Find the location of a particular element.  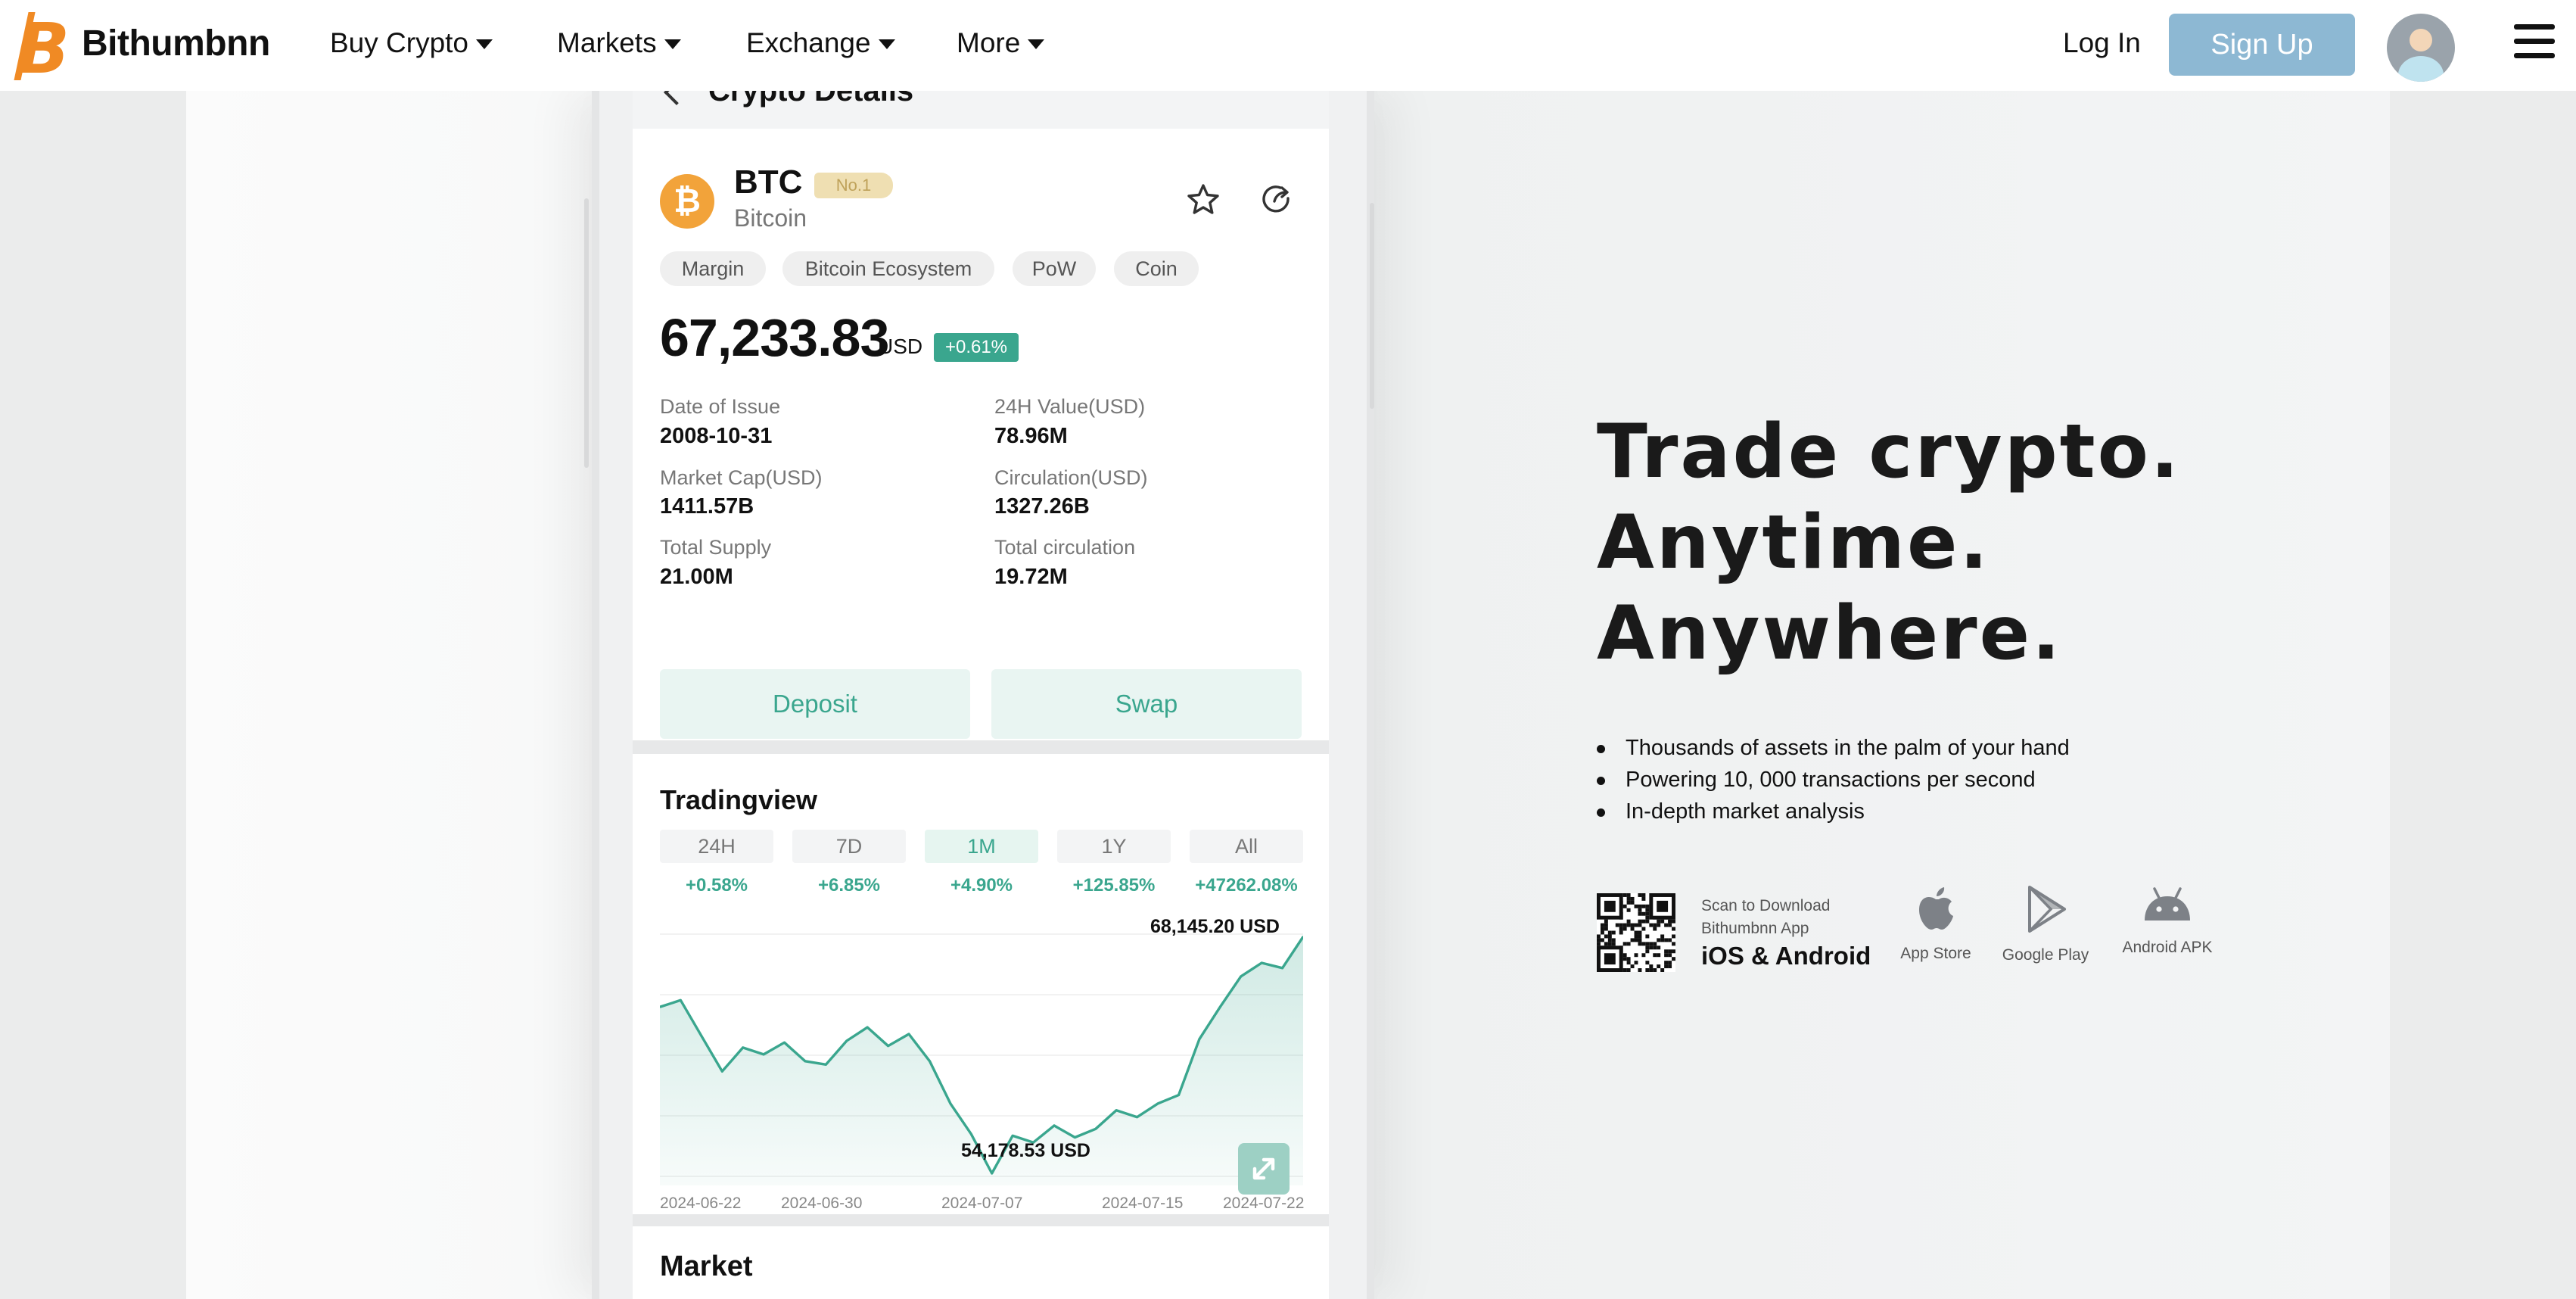

rank-badge: No.1 is located at coordinates (854, 185).